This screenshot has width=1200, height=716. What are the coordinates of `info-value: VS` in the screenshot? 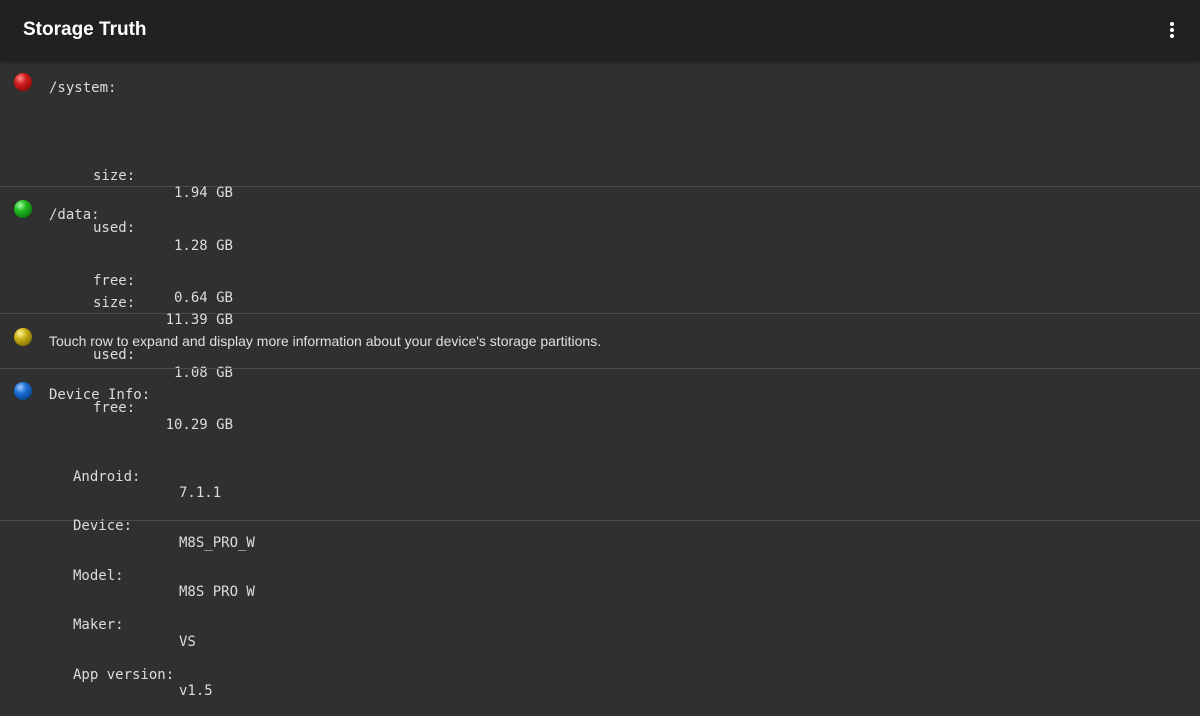 It's located at (187, 641).